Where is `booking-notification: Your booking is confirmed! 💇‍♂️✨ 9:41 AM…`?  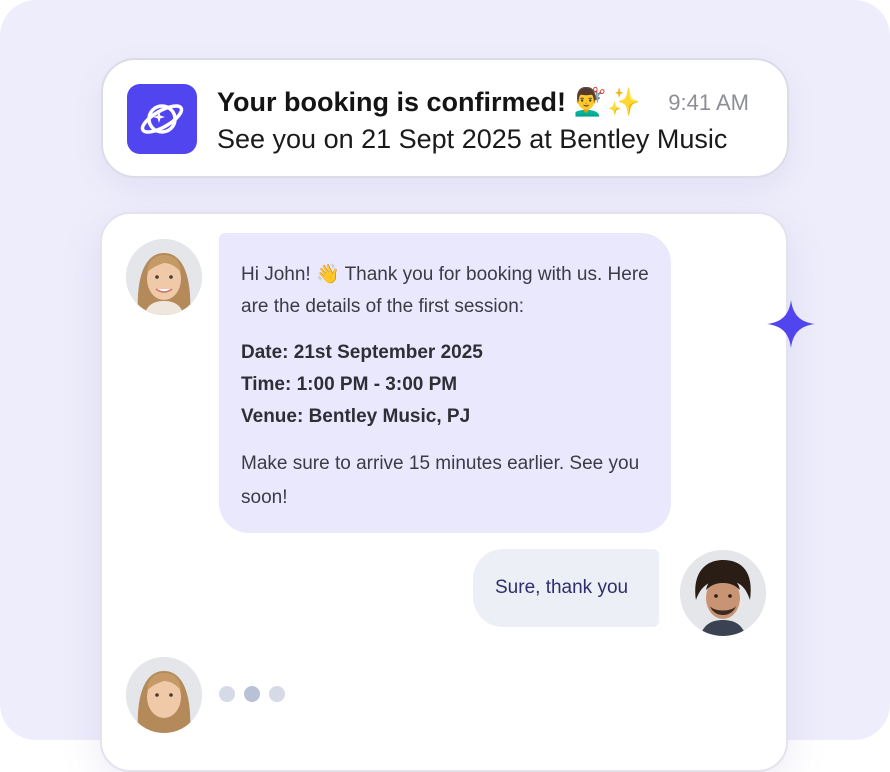
booking-notification: Your booking is confirmed! 💇‍♂️✨ 9:41 AM… is located at coordinates (445, 118).